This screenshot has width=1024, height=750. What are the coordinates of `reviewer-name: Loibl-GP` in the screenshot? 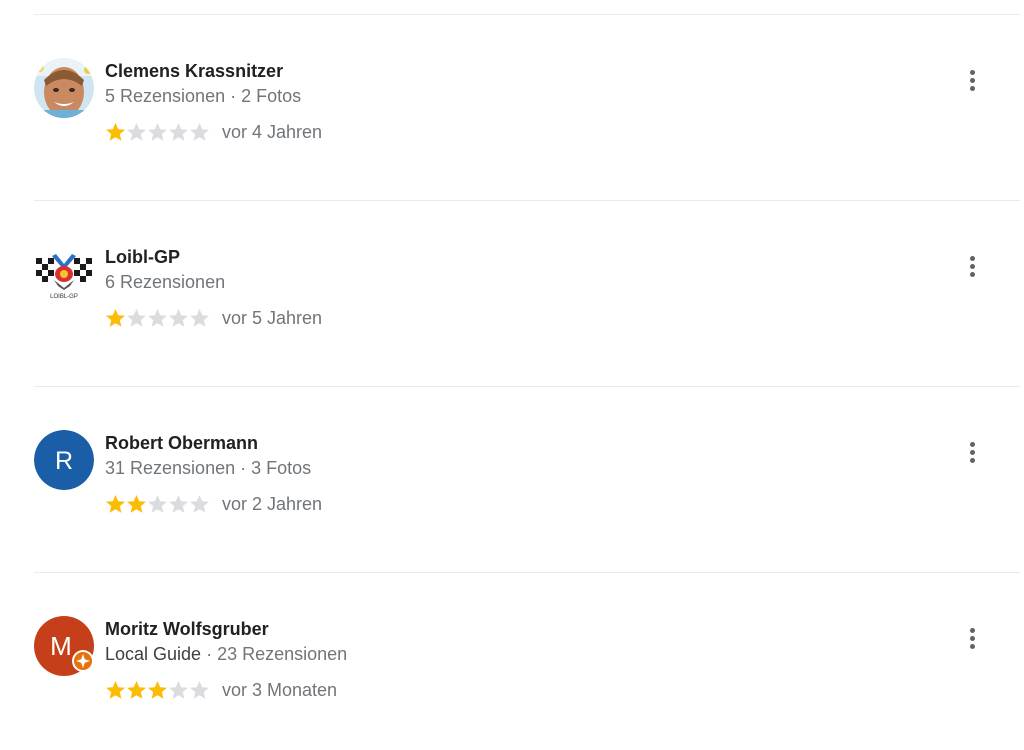 It's located at (142, 257).